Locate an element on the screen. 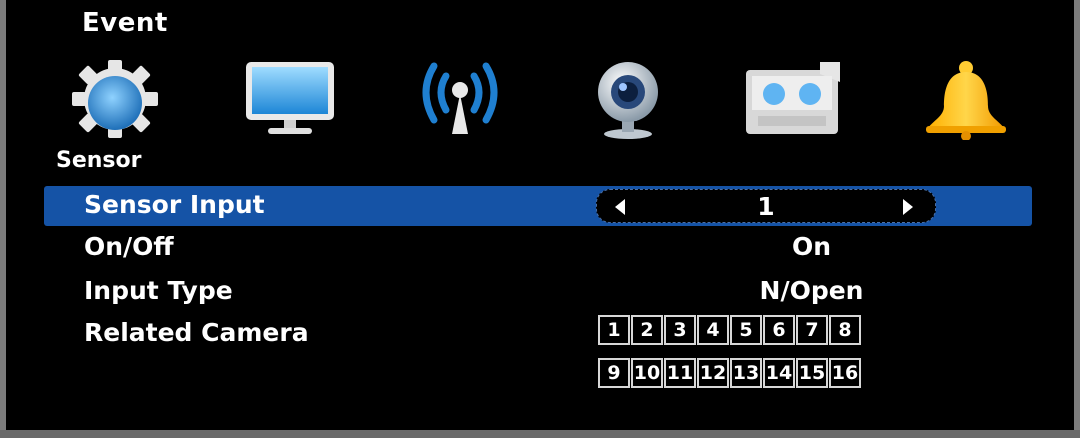  camera-checkbox-3: 3 is located at coordinates (680, 330).